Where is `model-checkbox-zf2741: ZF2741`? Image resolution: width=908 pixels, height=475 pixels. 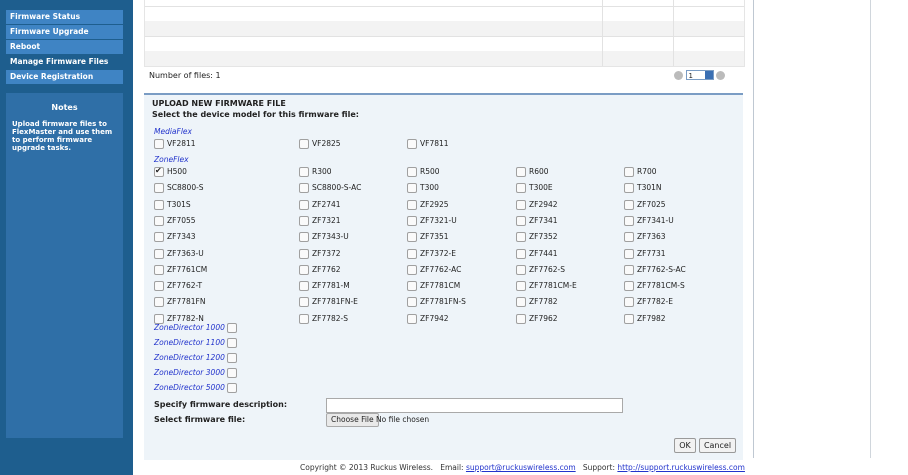 model-checkbox-zf2741: ZF2741 is located at coordinates (320, 204).